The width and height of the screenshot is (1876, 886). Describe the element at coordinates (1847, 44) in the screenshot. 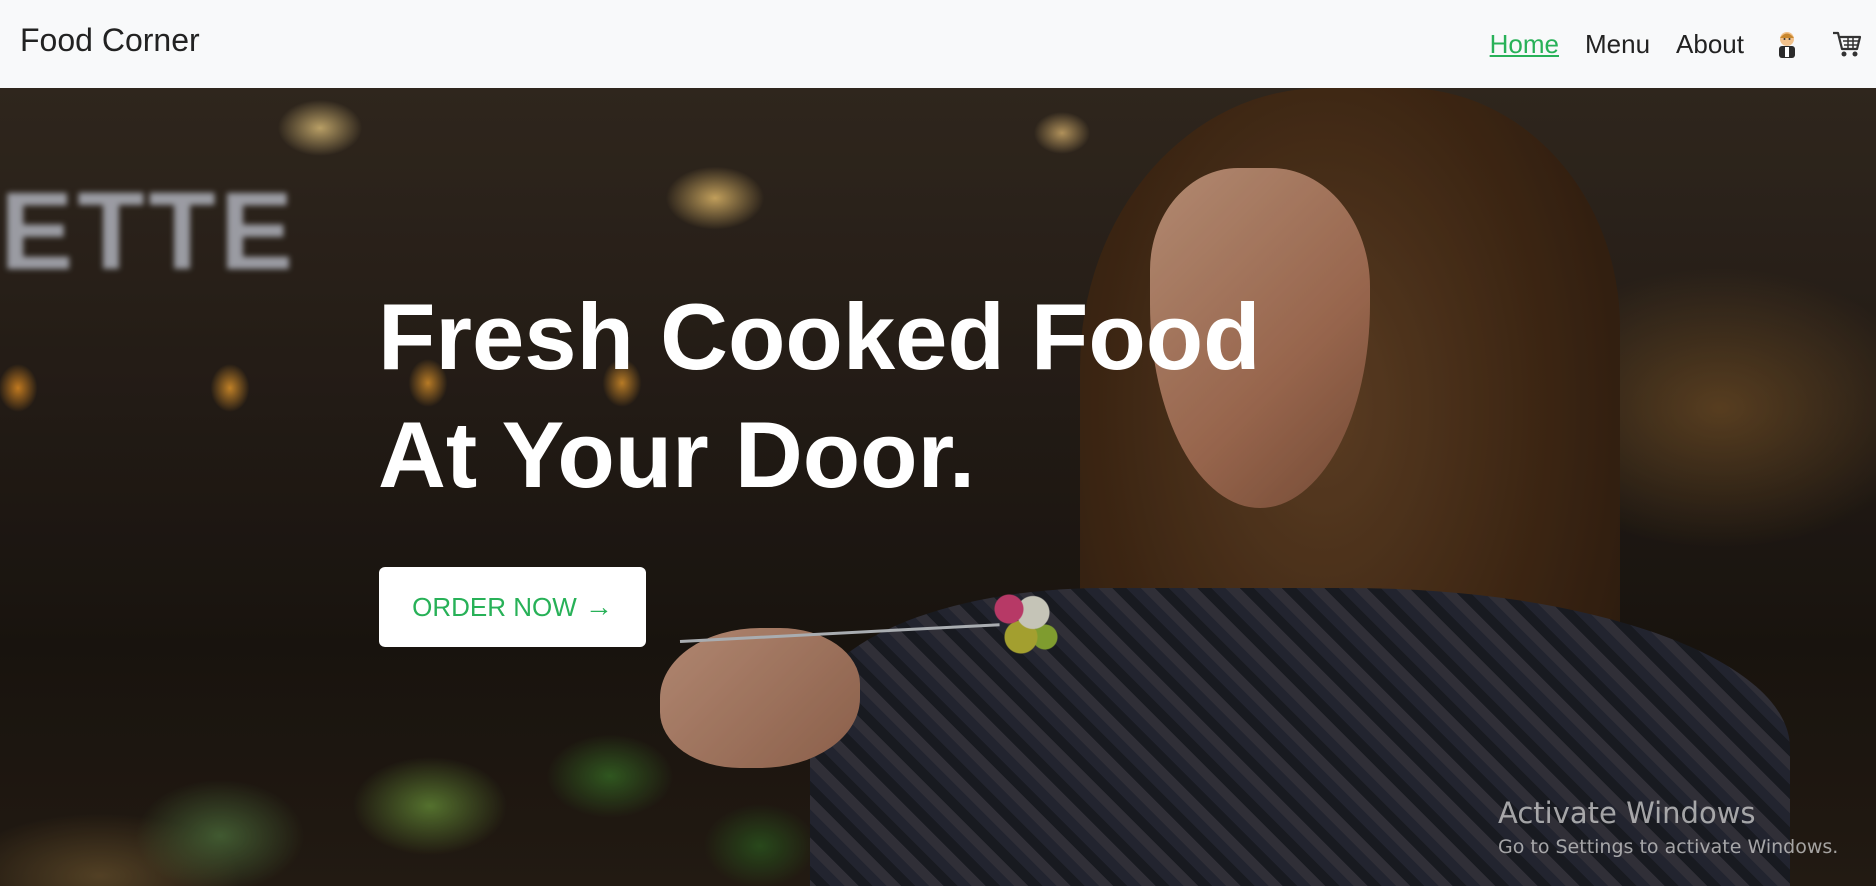

I see `shopping-cart-icon` at that location.